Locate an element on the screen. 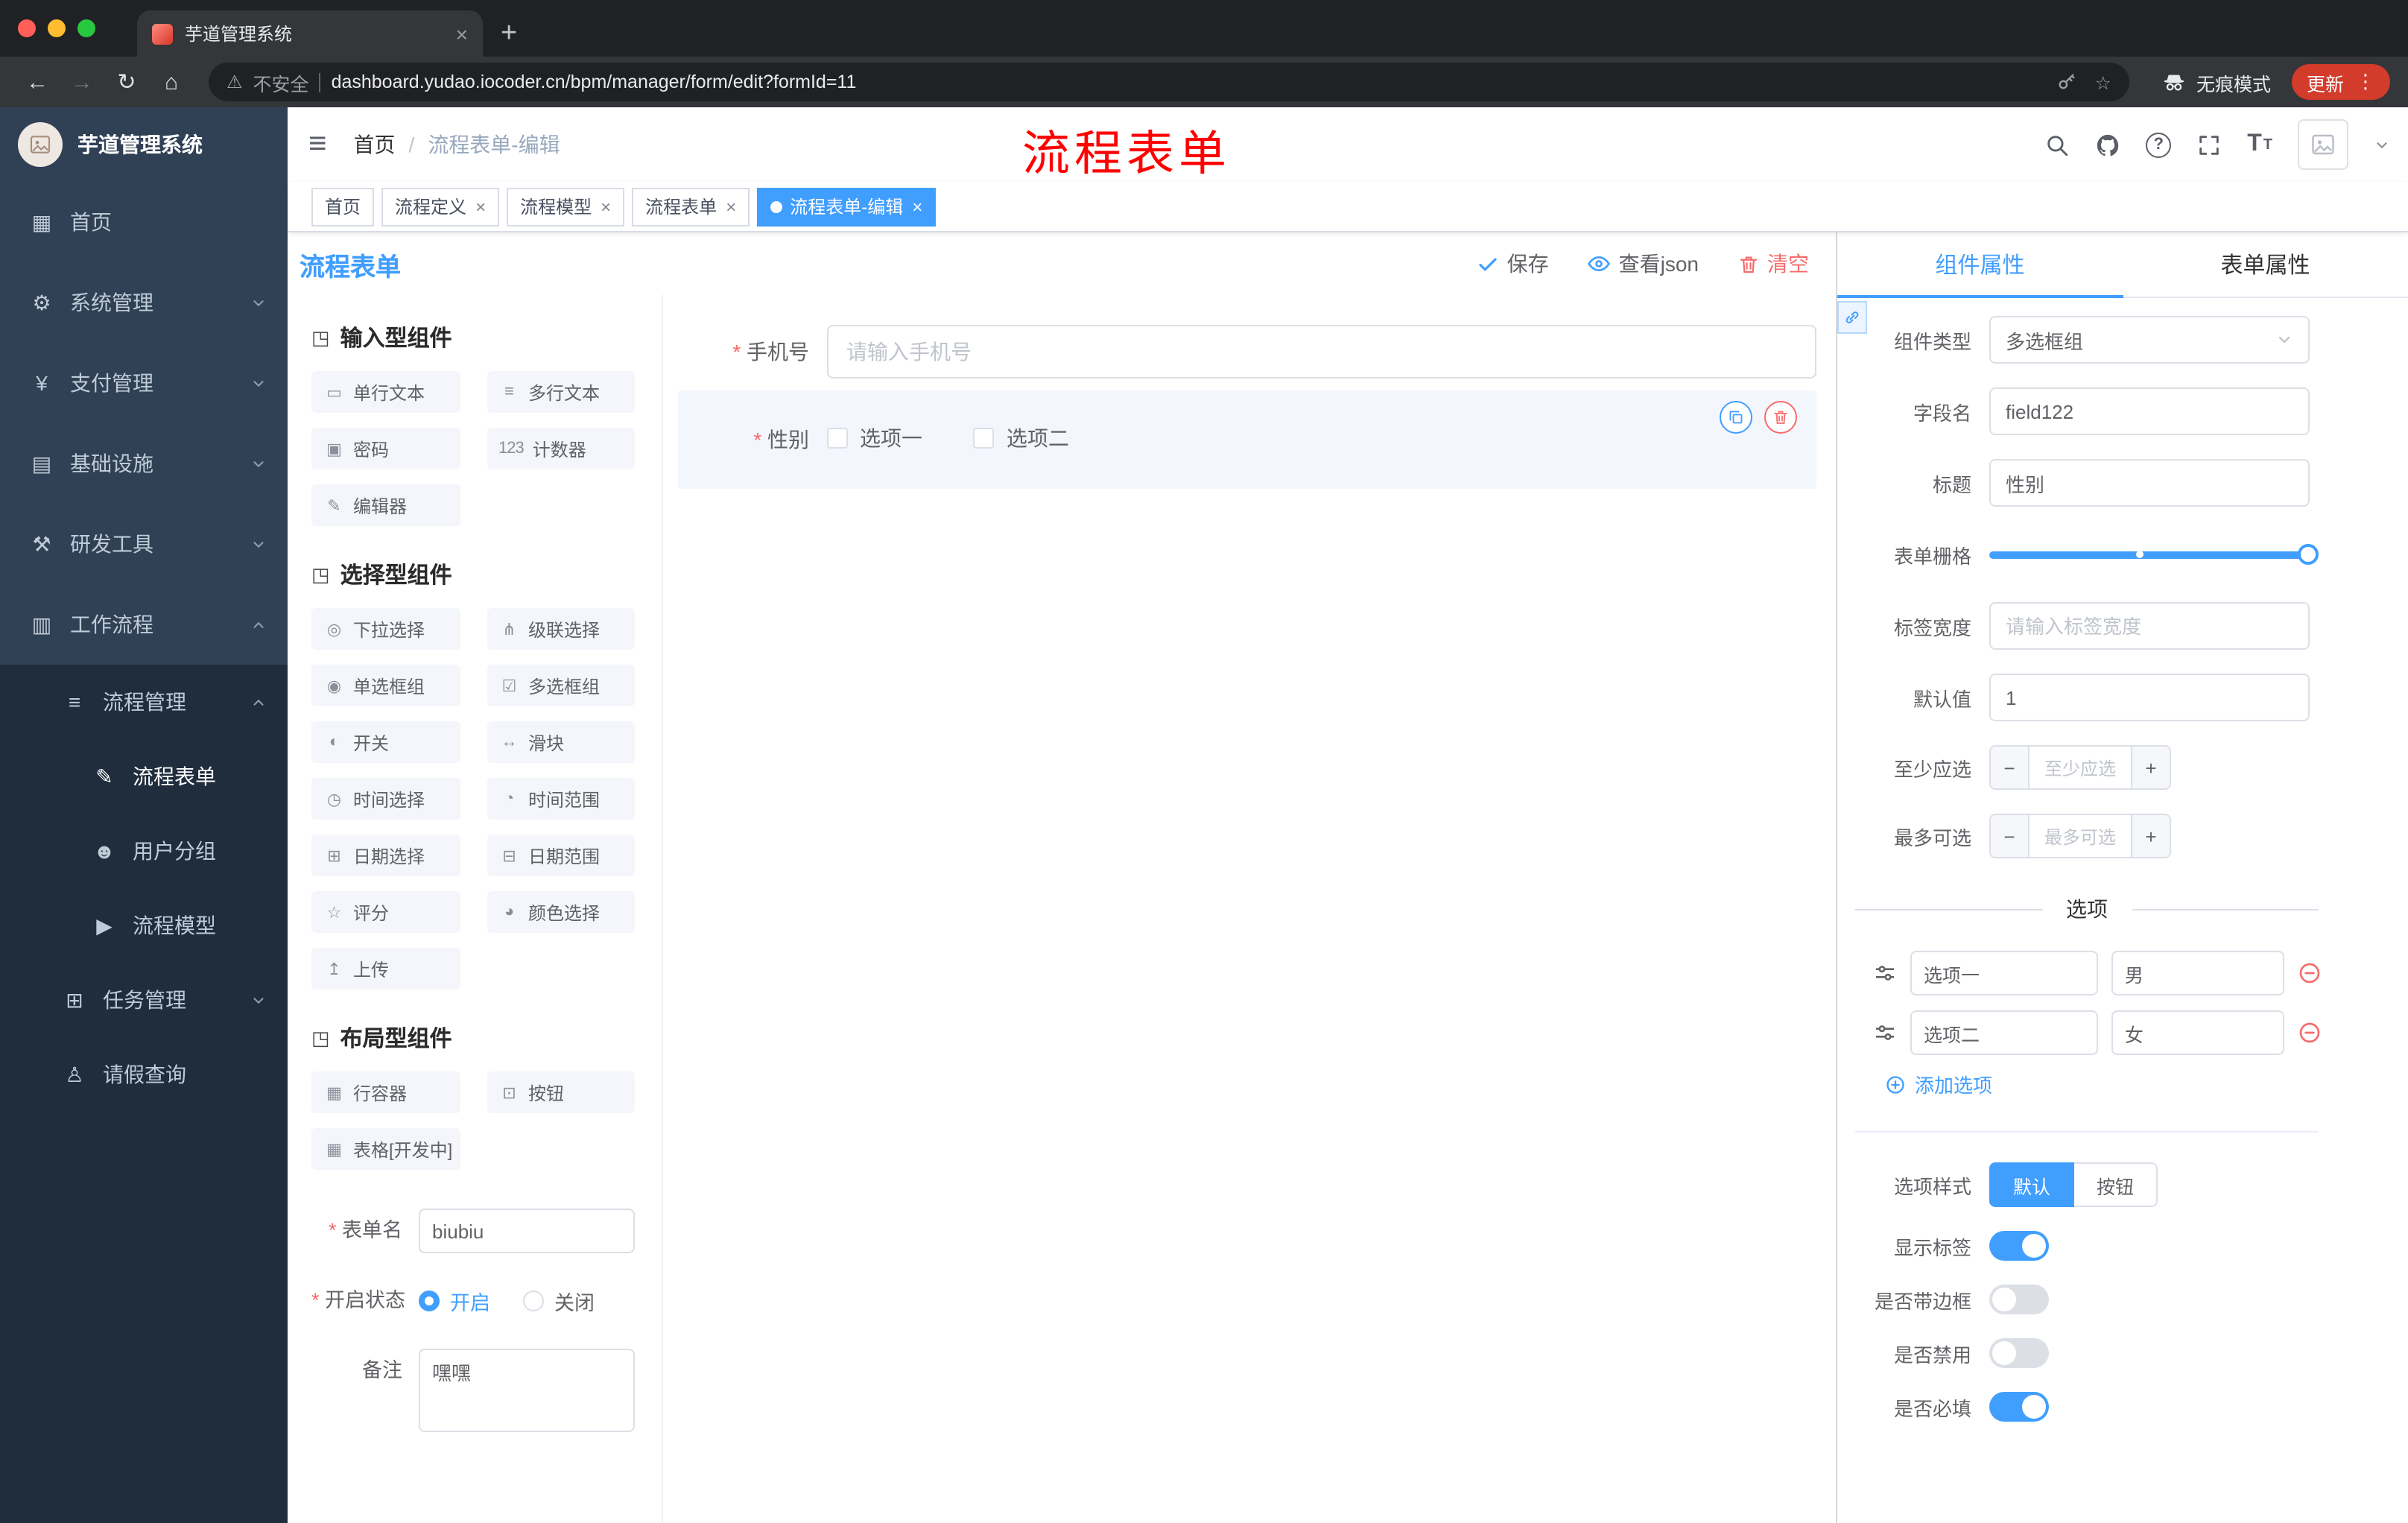 This screenshot has height=1523, width=2408. field-name-input is located at coordinates (2149, 411).